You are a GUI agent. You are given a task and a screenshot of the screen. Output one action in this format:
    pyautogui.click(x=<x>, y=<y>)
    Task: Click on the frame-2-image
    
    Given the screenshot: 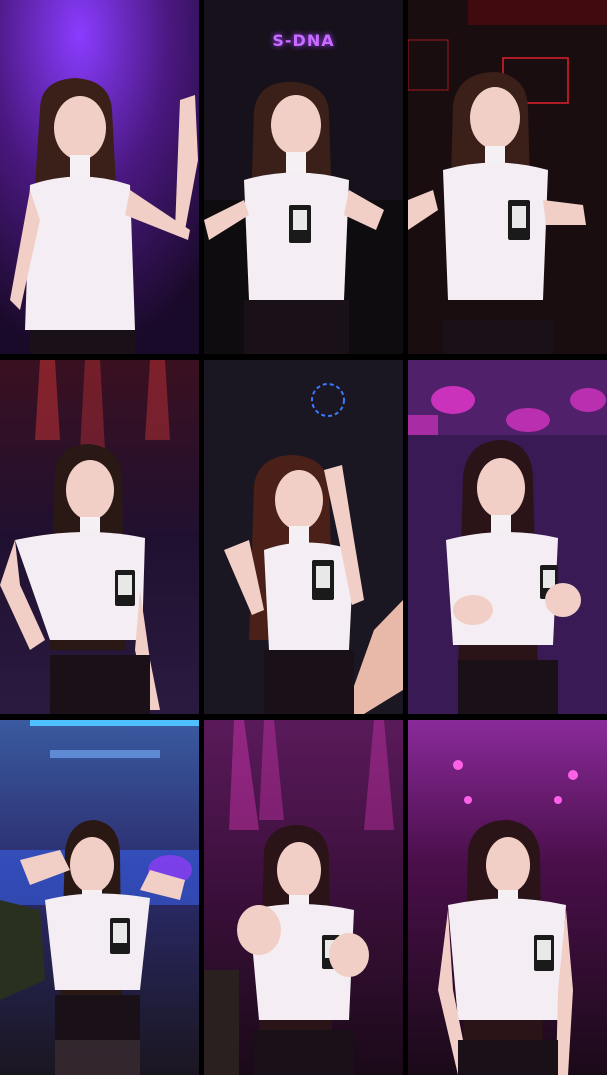 What is the action you would take?
    pyautogui.click(x=303, y=177)
    